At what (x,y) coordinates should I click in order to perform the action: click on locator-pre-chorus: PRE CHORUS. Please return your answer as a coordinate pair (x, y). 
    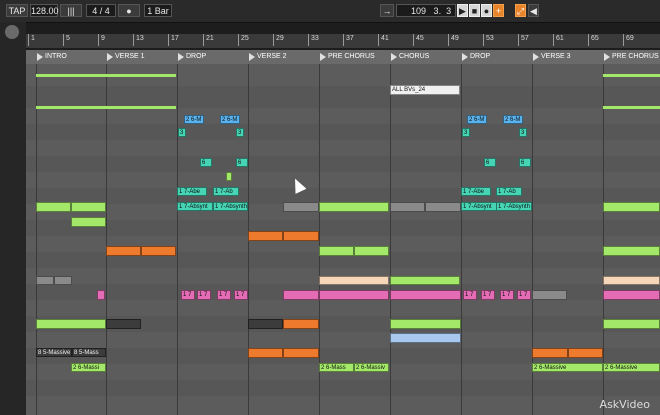
    Looking at the image, I should click on (347, 57).